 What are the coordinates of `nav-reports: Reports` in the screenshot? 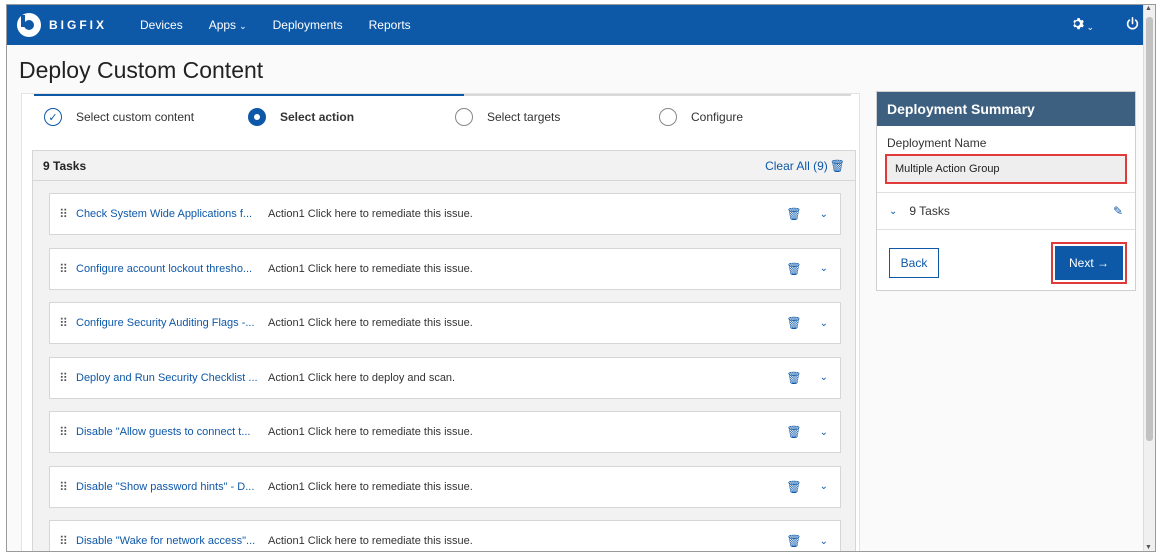 It's located at (390, 25).